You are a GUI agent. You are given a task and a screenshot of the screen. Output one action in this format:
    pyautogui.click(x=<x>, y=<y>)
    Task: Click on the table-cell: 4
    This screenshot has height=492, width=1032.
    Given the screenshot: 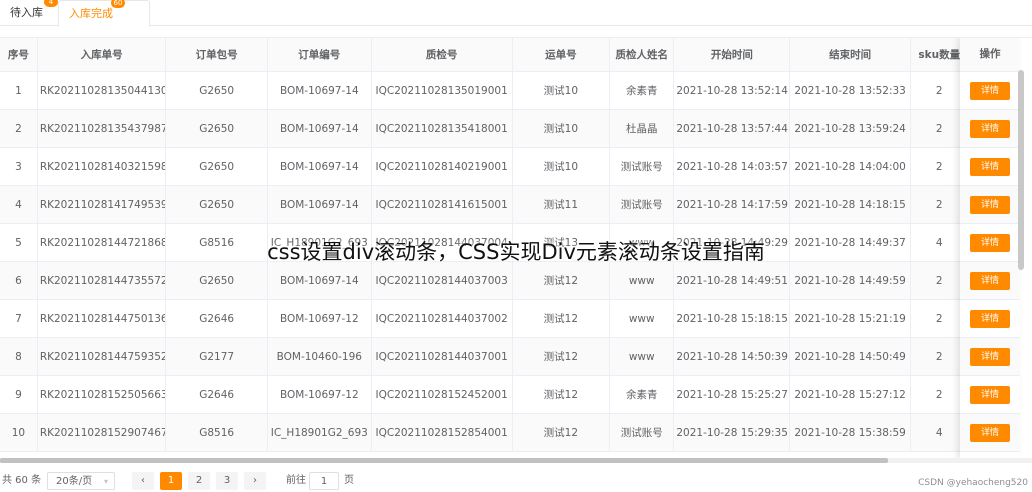 What is the action you would take?
    pyautogui.click(x=19, y=204)
    